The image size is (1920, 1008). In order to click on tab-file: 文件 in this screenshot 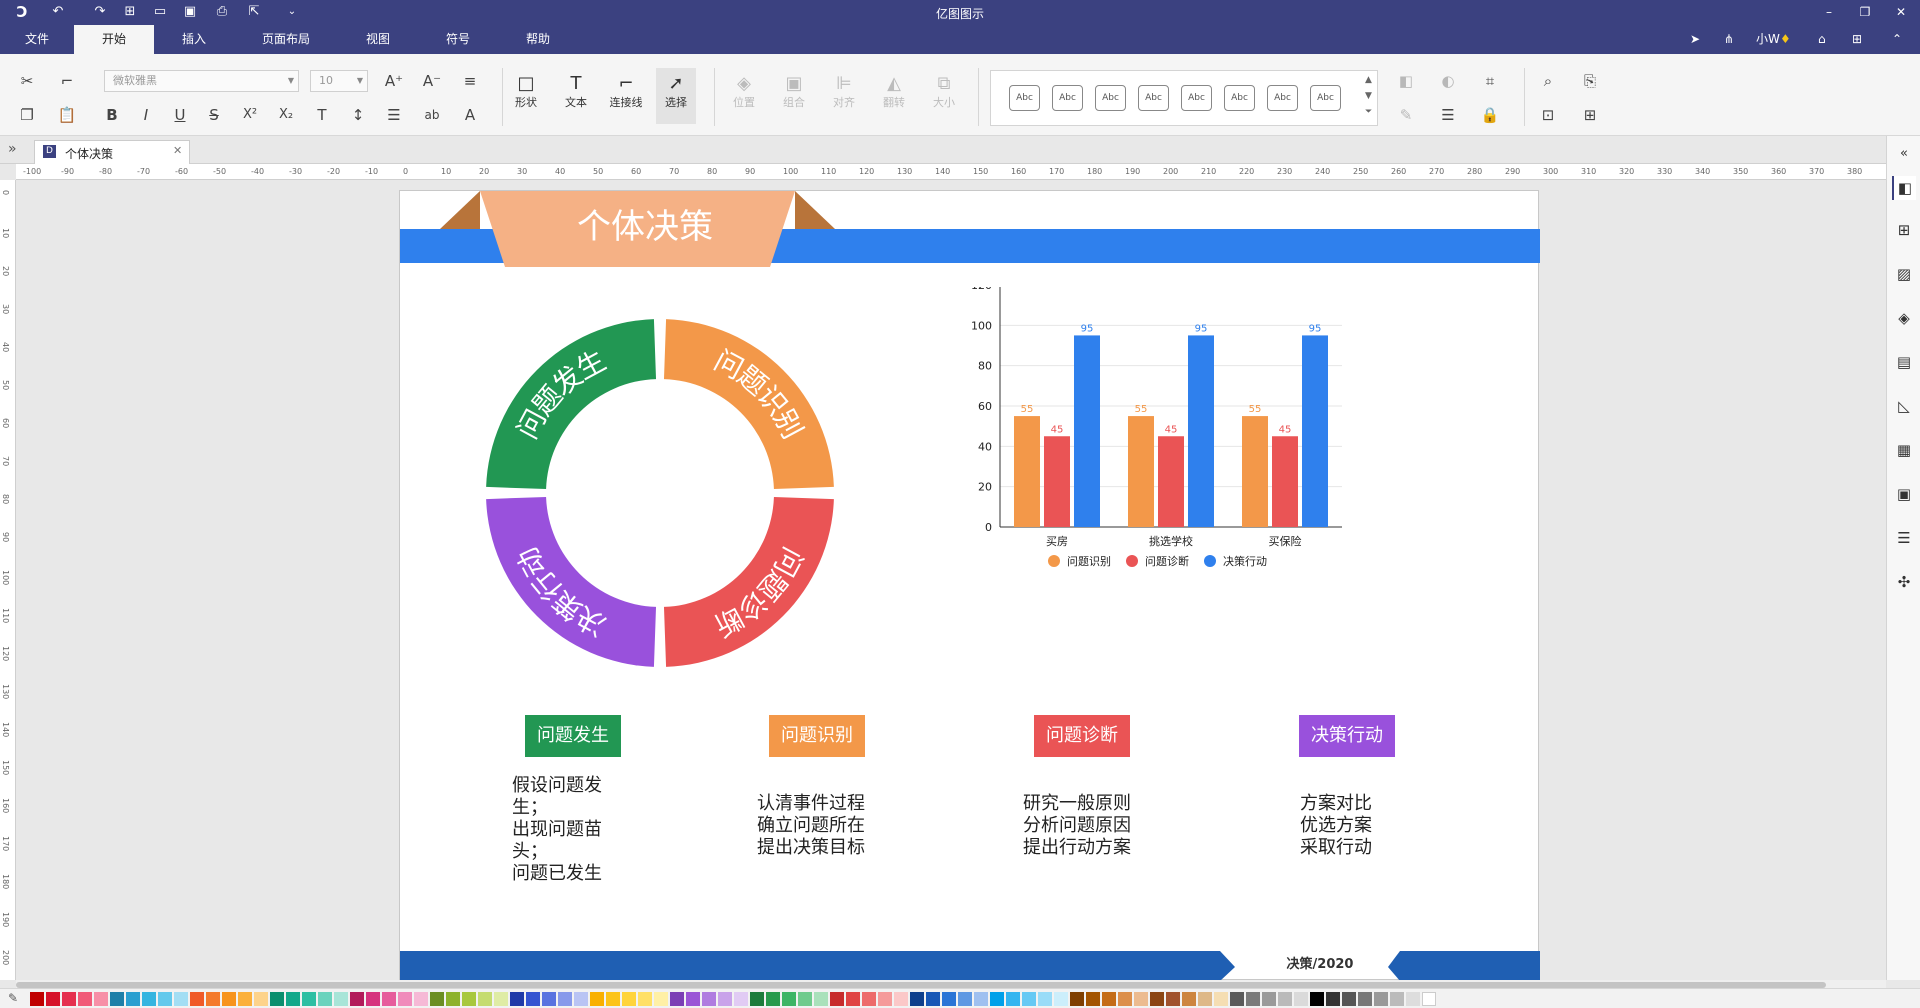, I will do `click(37, 39)`.